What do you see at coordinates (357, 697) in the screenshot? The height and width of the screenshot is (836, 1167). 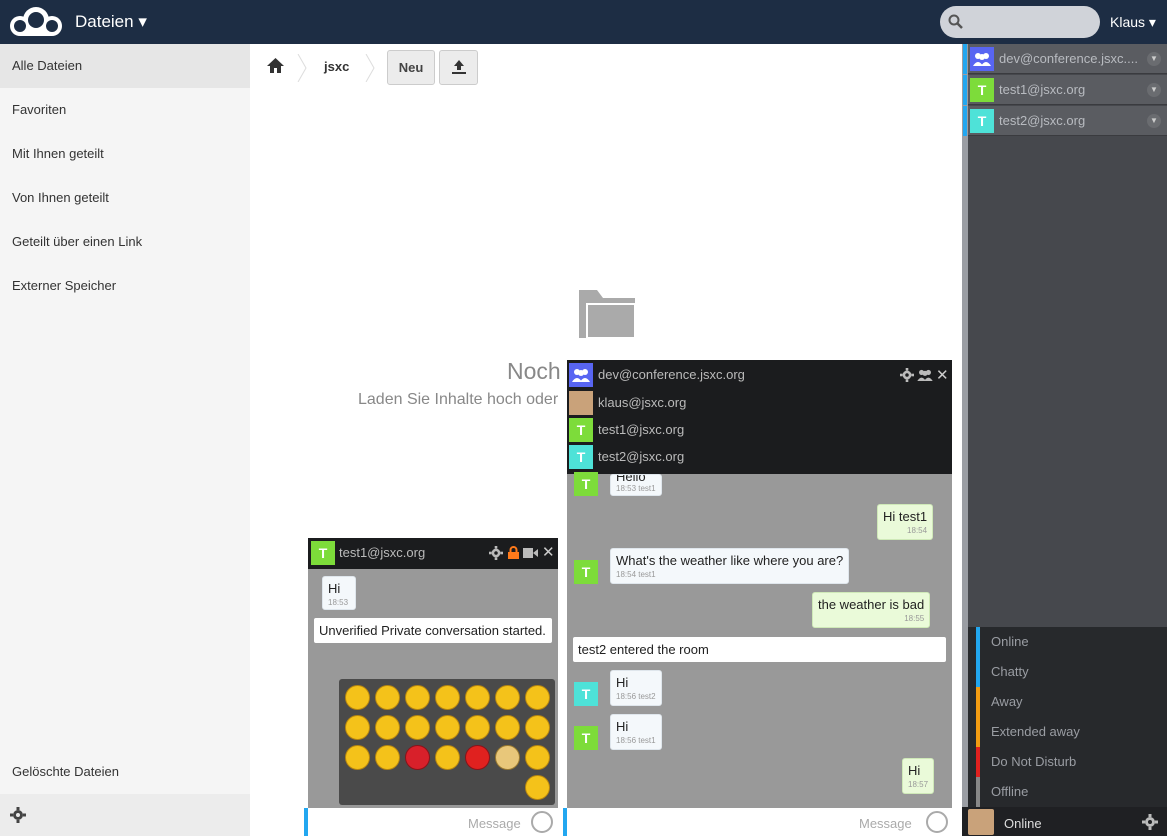 I see `emoji-smile` at bounding box center [357, 697].